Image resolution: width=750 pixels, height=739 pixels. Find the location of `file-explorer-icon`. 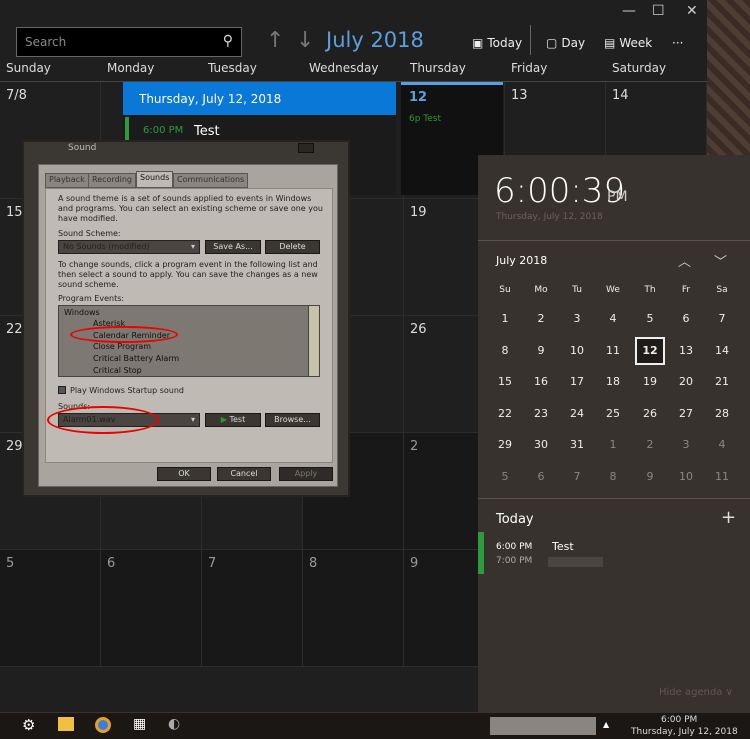

file-explorer-icon is located at coordinates (66, 724).